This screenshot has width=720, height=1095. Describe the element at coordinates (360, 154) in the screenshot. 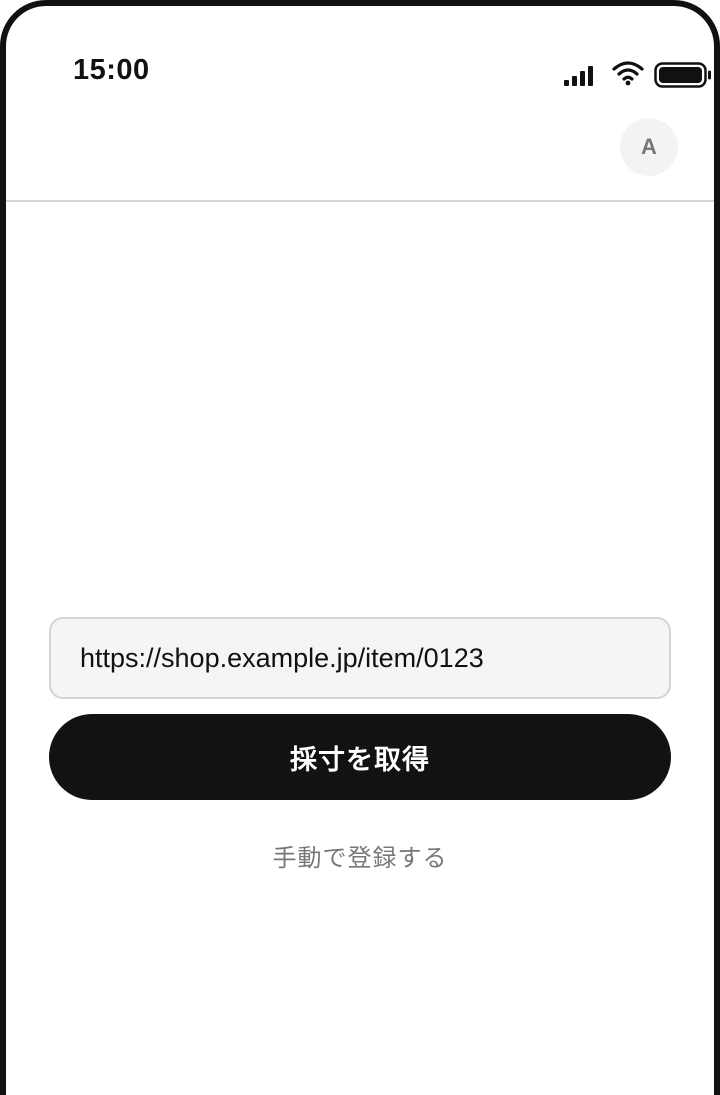

I see `app-header: A` at that location.